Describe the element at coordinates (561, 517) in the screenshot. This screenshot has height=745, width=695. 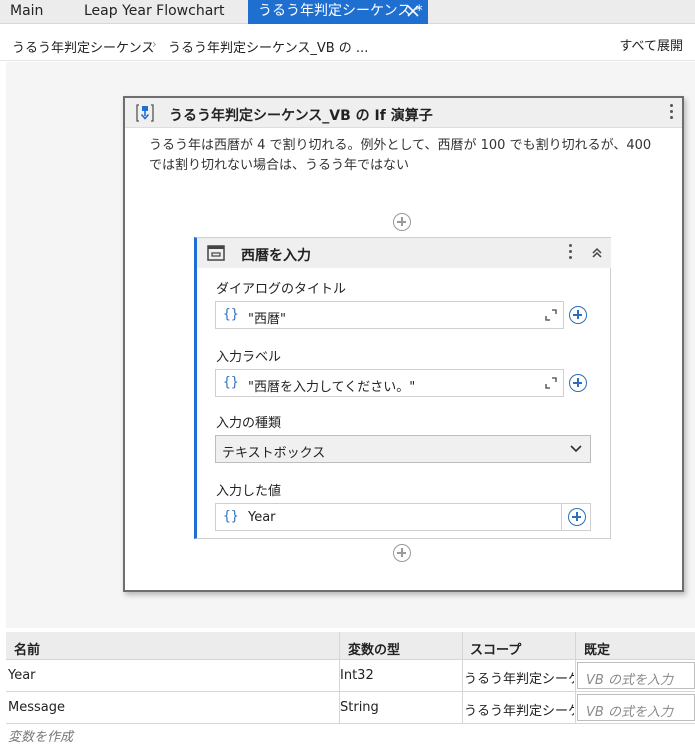
I see `field-divider` at that location.